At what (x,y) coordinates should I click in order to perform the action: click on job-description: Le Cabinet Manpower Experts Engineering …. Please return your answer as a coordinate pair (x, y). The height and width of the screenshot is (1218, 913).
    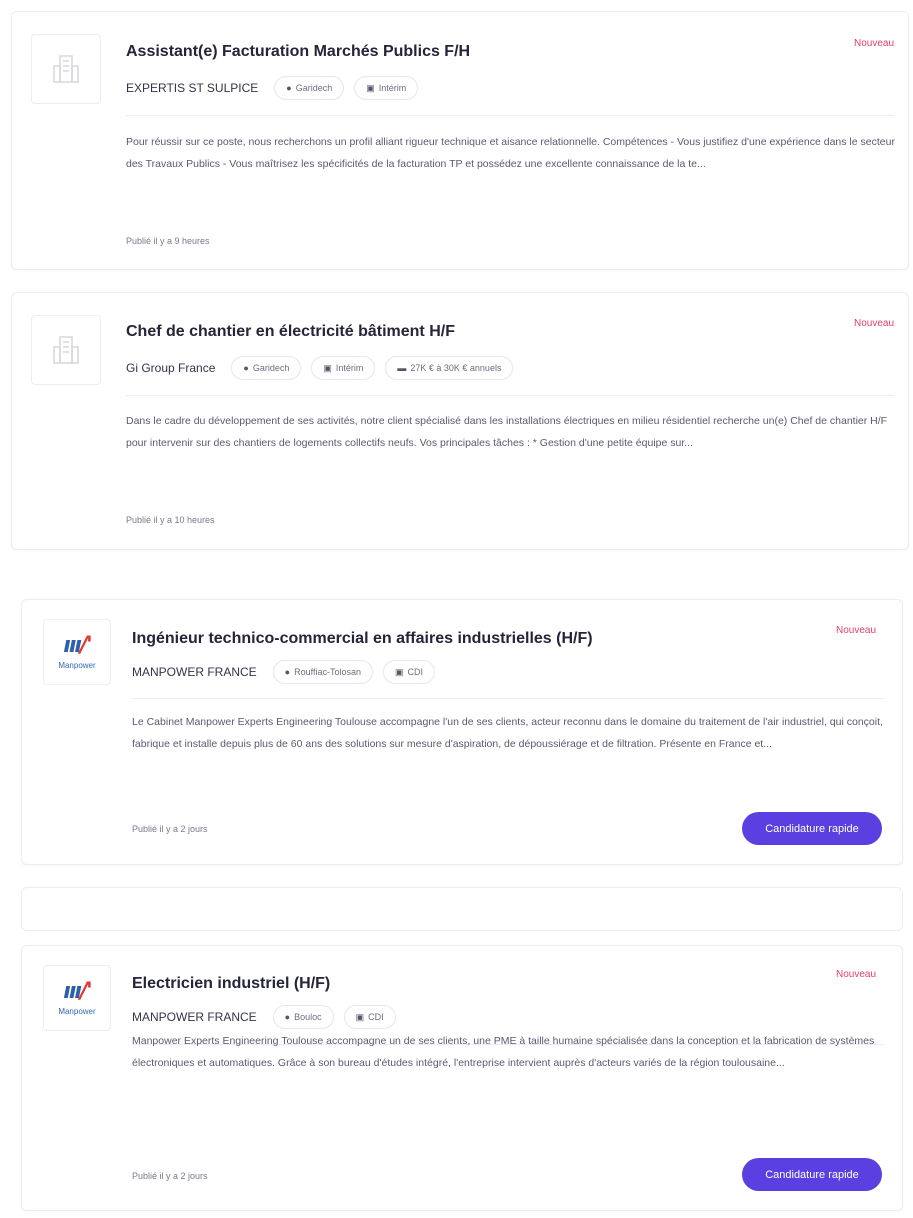
    Looking at the image, I should click on (507, 733).